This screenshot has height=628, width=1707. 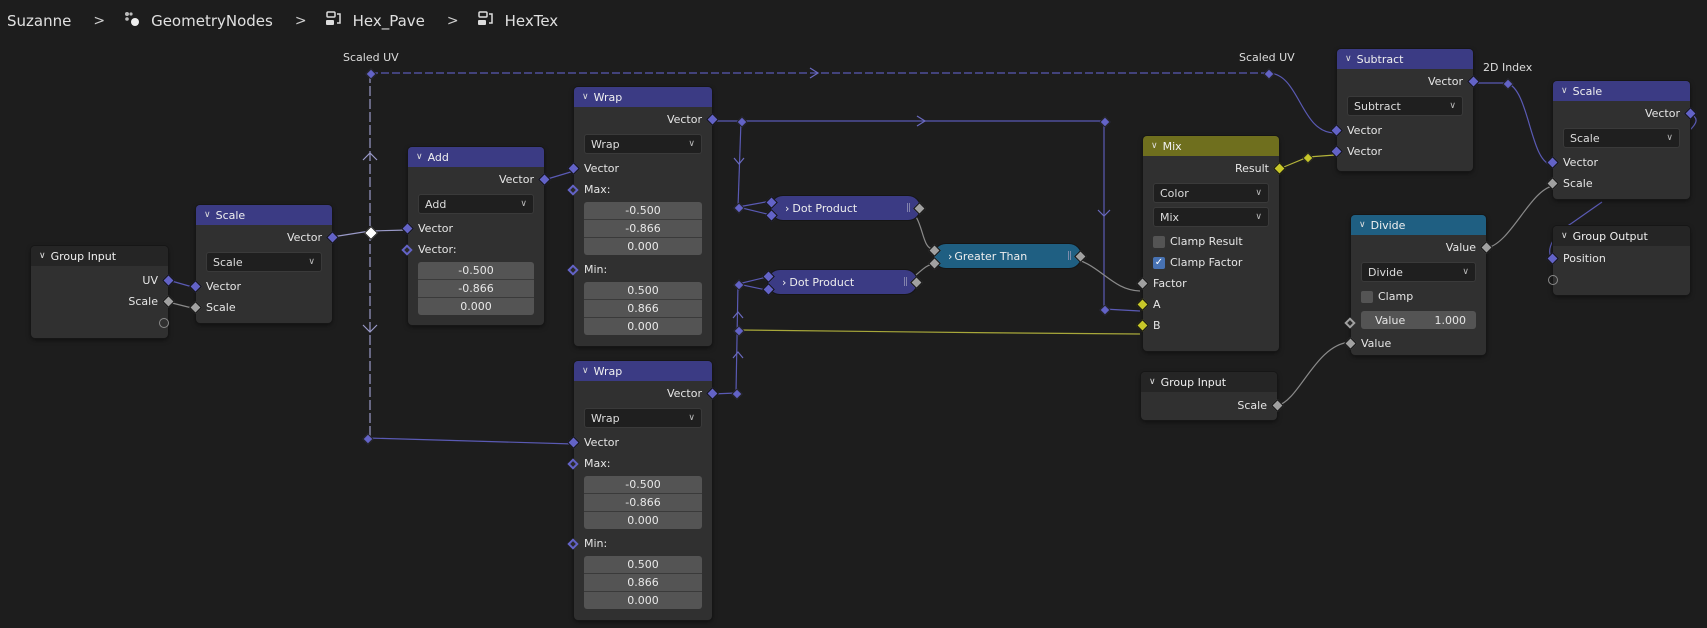 What do you see at coordinates (1418, 296) in the screenshot?
I see `clamp-checkbox: Clamp` at bounding box center [1418, 296].